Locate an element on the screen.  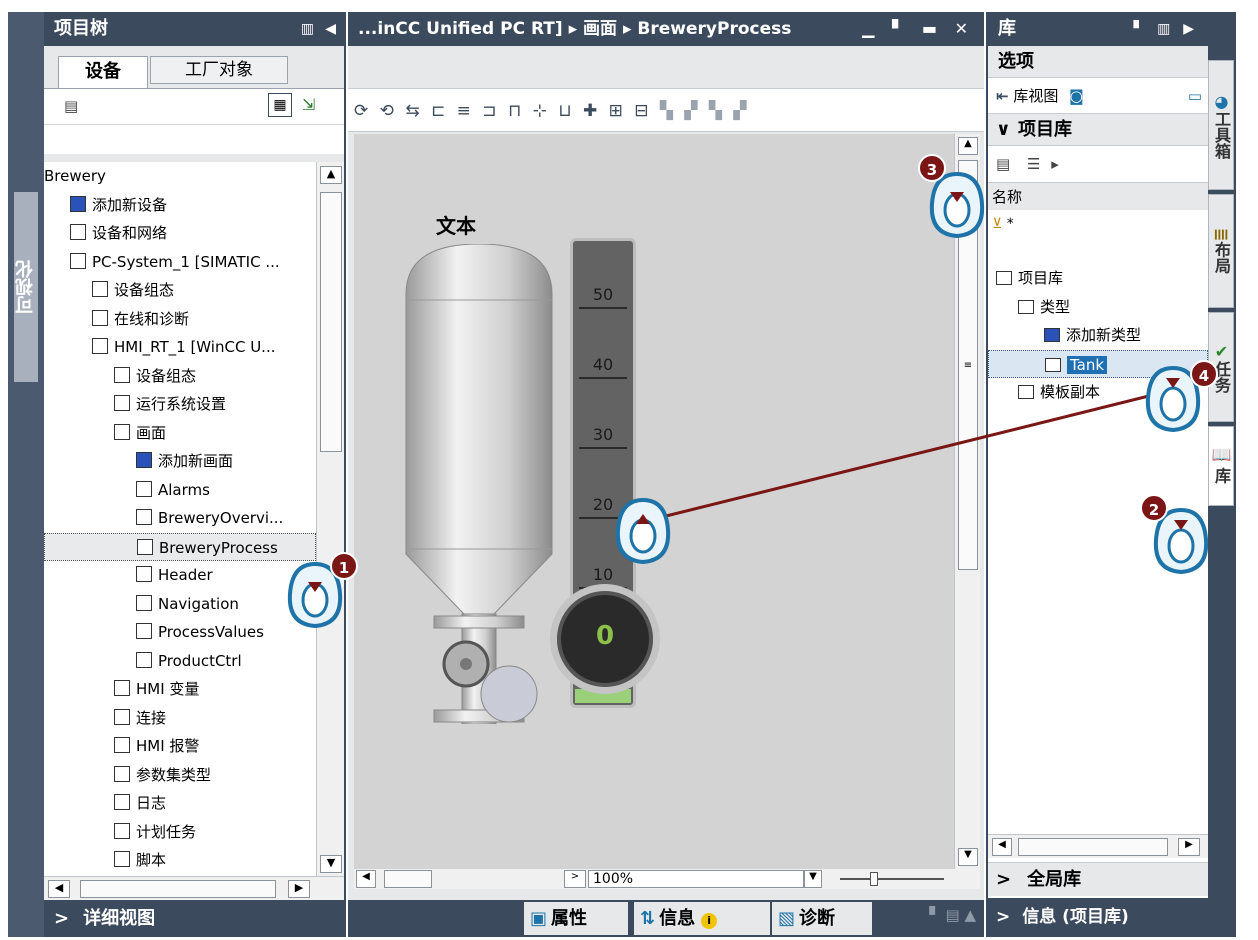
alignment-toolbar: ⟳ ⟲ ⇆ ⊏ ≡ ⊐ ⊓ ⊹ ⊔ ✚ ⊞ ⊟ ▚ ▞ ▚ ▞ is located at coordinates (666, 110).